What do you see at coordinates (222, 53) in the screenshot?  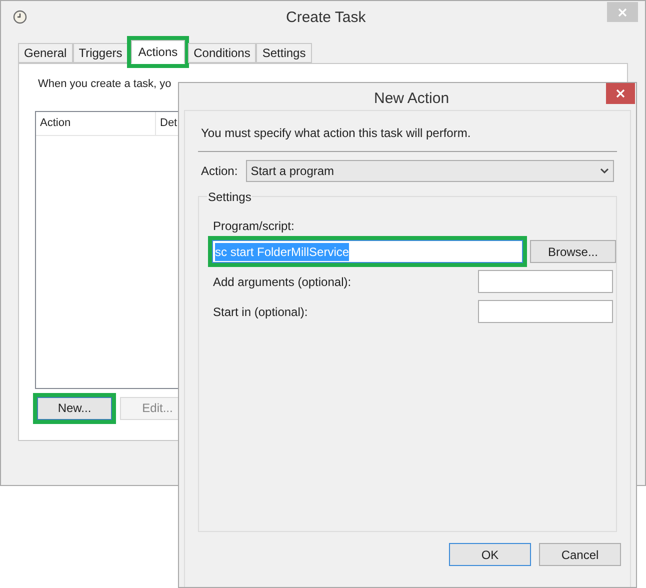 I see `tab: Conditions` at bounding box center [222, 53].